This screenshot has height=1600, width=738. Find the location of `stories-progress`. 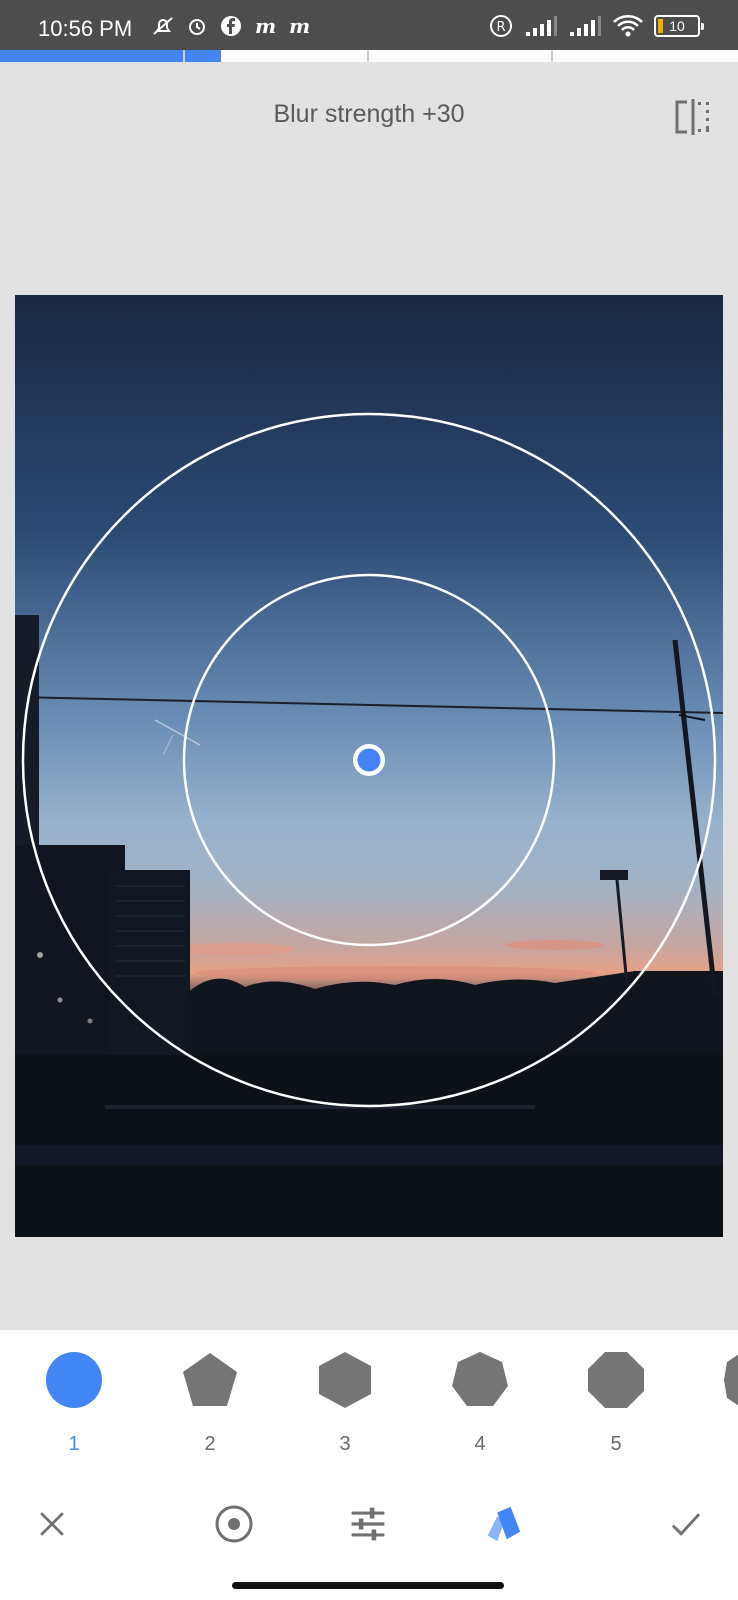

stories-progress is located at coordinates (369, 56).